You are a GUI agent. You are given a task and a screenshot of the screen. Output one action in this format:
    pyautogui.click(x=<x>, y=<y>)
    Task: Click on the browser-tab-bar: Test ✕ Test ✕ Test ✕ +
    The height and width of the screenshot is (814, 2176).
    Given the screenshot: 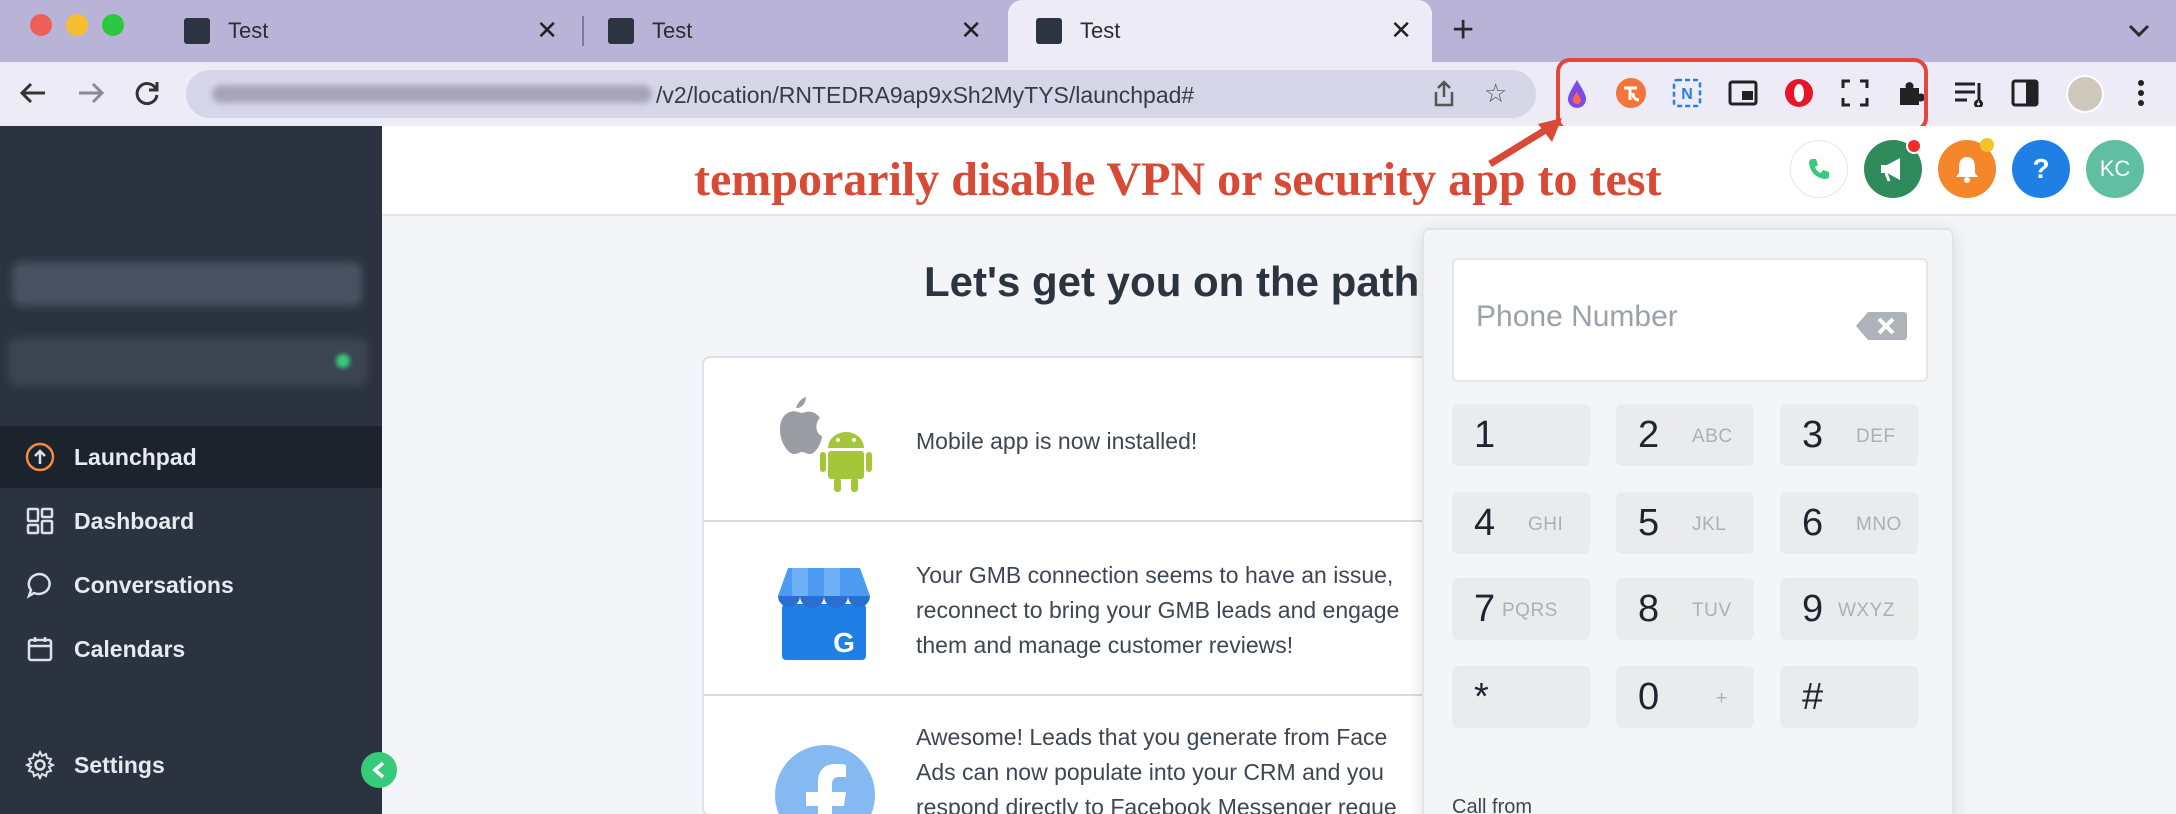 What is the action you would take?
    pyautogui.click(x=1088, y=31)
    